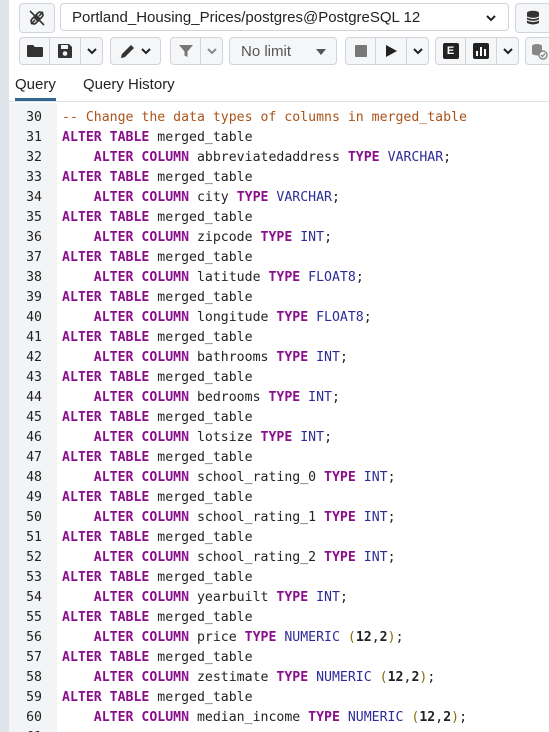  What do you see at coordinates (383, 677) in the screenshot?
I see `code-token: (` at bounding box center [383, 677].